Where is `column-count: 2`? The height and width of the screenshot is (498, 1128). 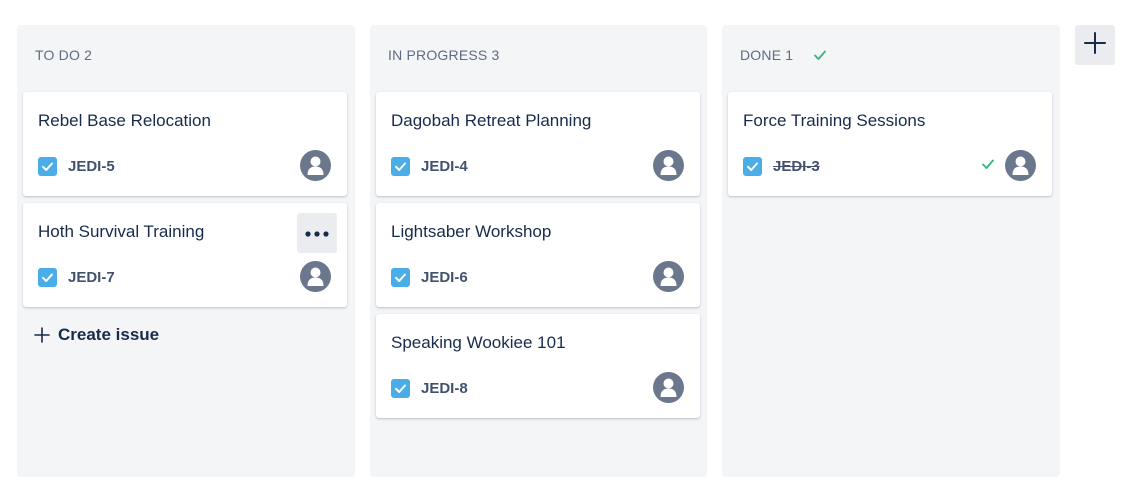 column-count: 2 is located at coordinates (88, 55).